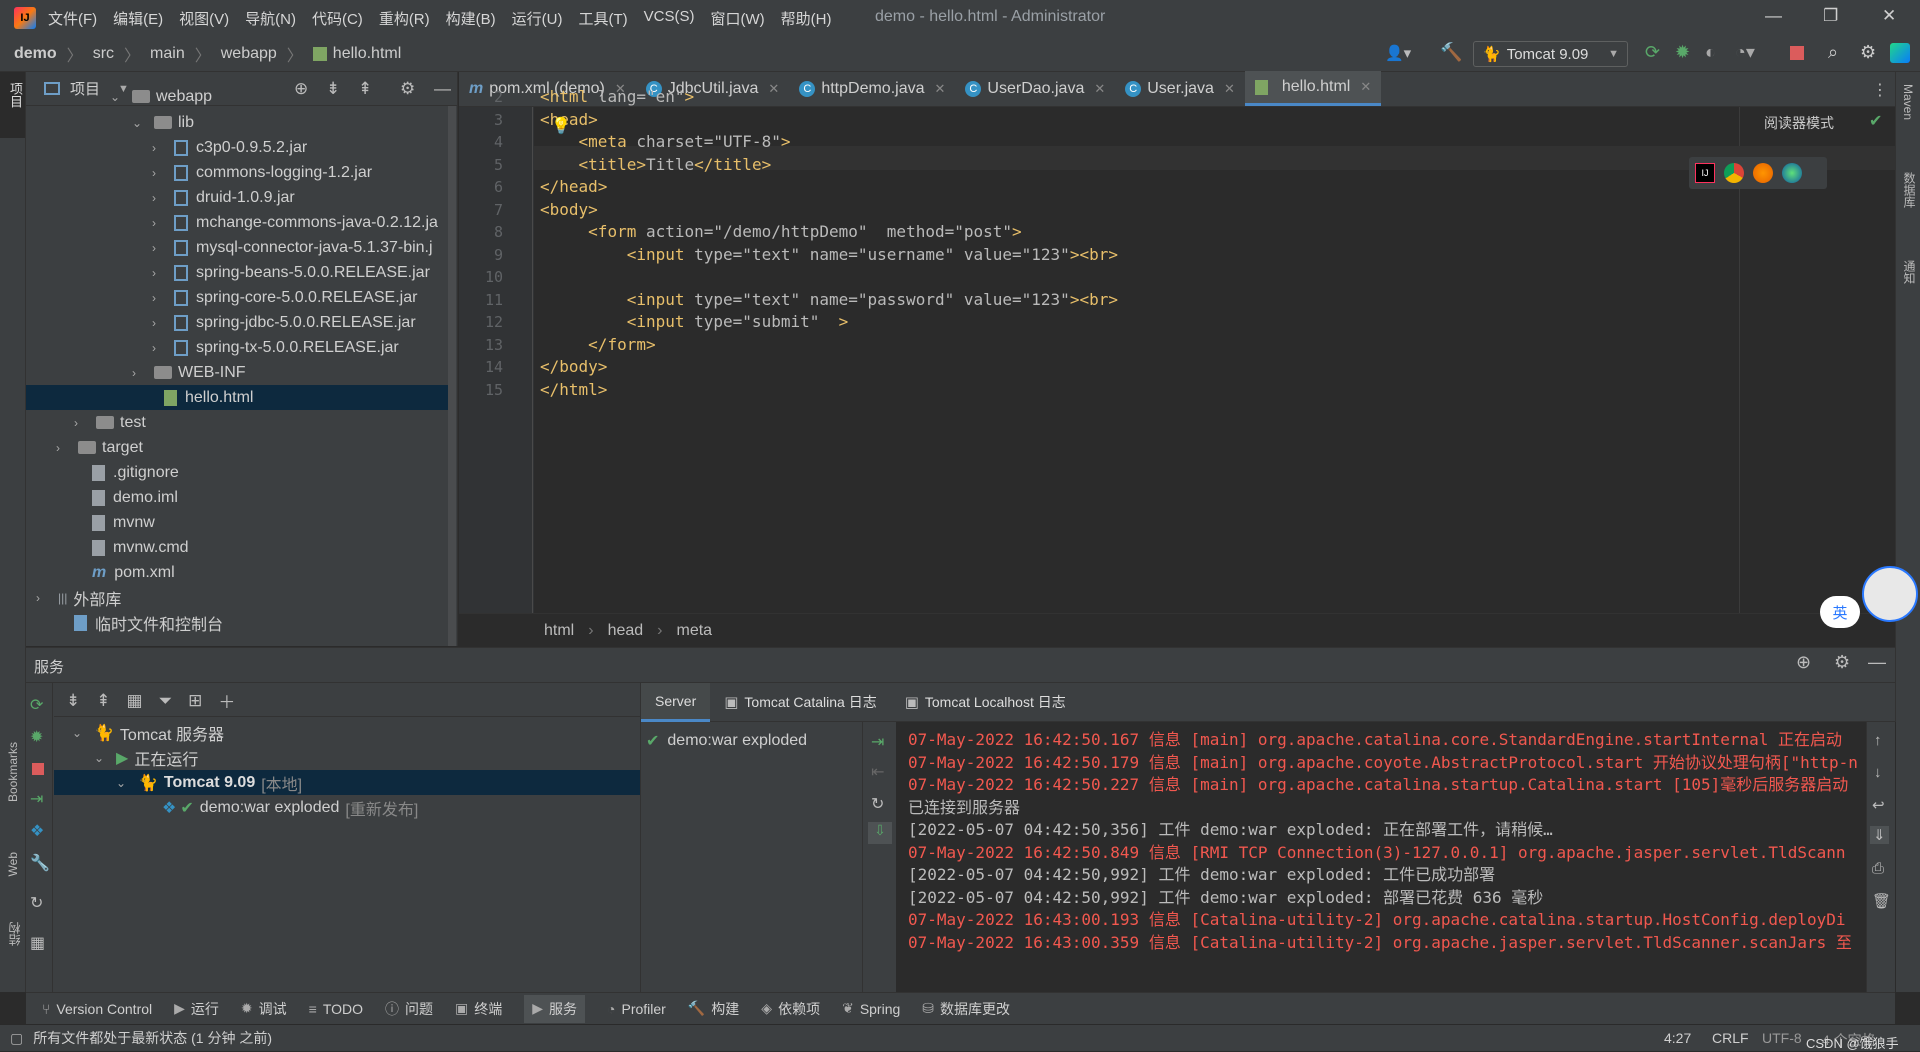  What do you see at coordinates (1880, 90) in the screenshot?
I see `more-tabs-icon: ⋮` at bounding box center [1880, 90].